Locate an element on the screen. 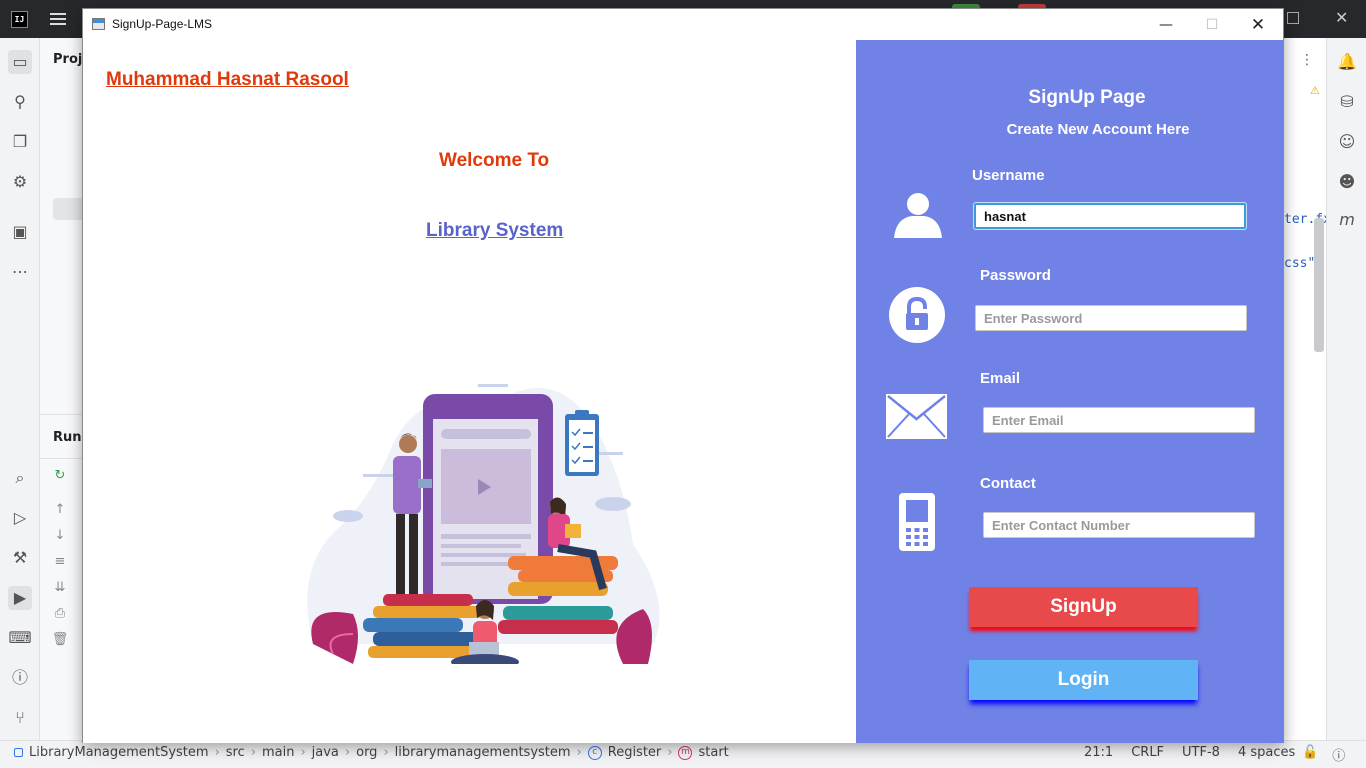 This screenshot has width=1366, height=768. file-encoding: UTF-8 is located at coordinates (1201, 752).